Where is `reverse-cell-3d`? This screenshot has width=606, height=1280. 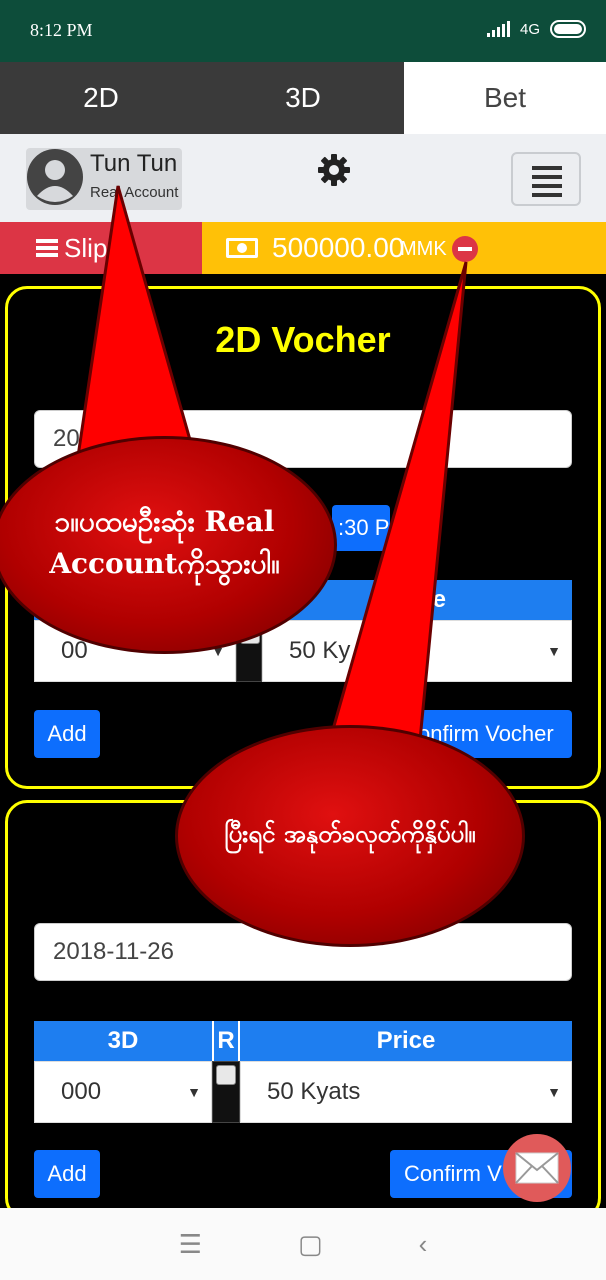
reverse-cell-3d is located at coordinates (226, 1092).